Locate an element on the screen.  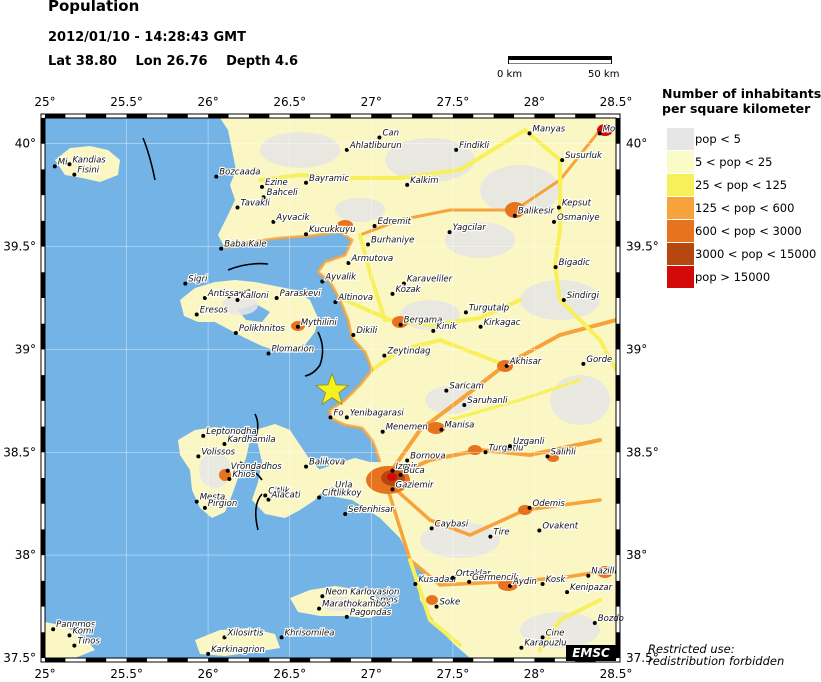
axis-tick-label: 39° is located at coordinates (25, 349).